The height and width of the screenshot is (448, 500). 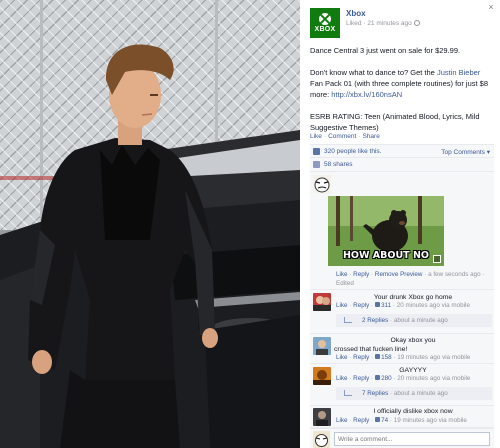 I want to click on view-replies-button: 2 Replies · about a minute ago, so click(x=414, y=320).